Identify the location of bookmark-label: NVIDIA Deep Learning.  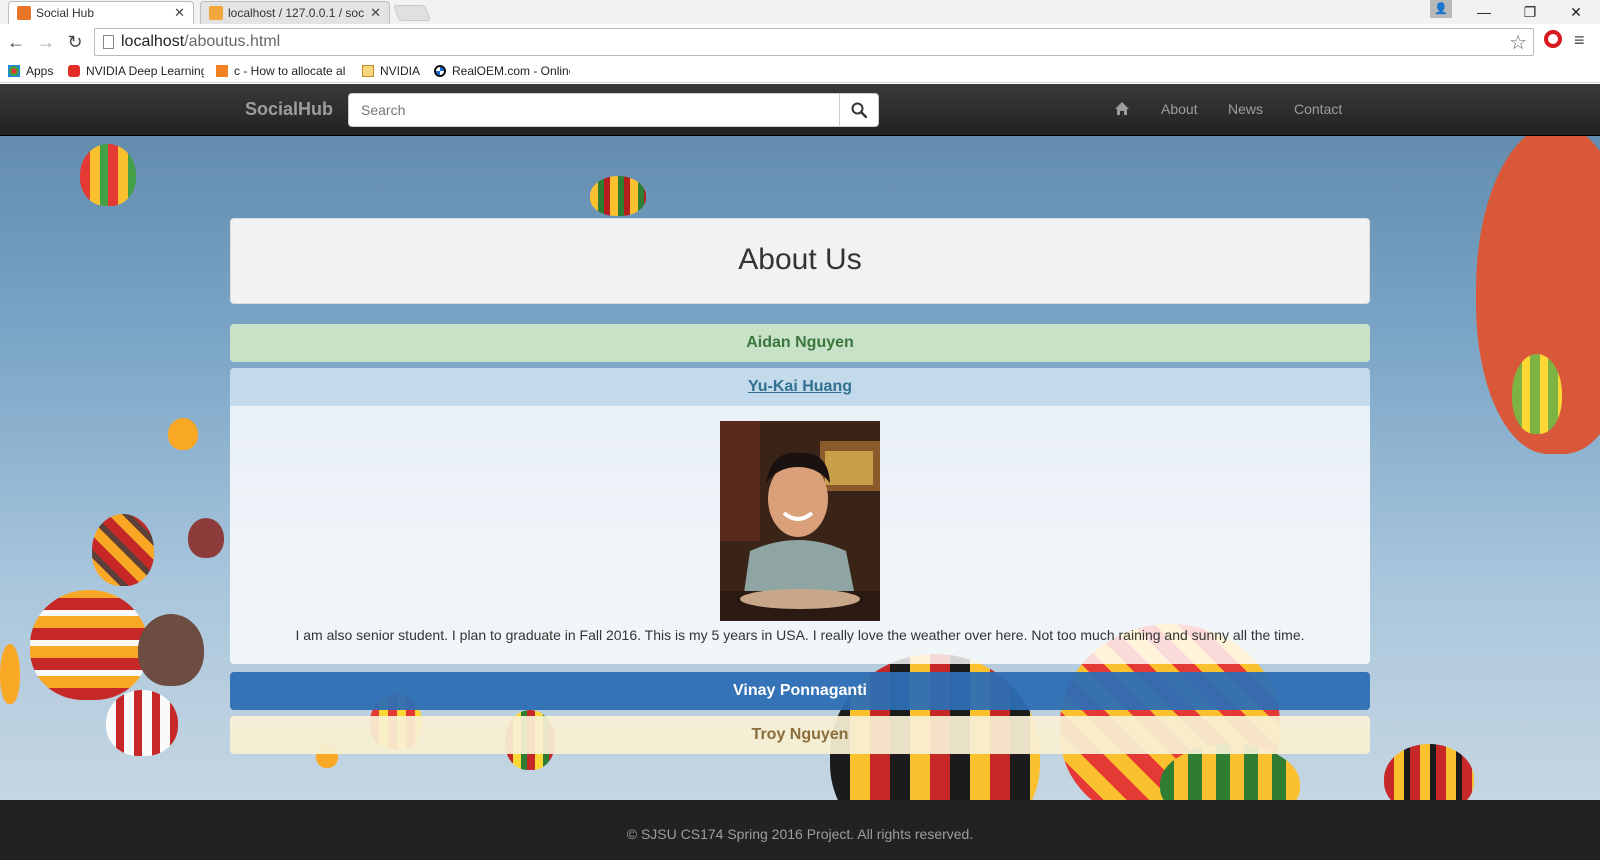
(145, 71).